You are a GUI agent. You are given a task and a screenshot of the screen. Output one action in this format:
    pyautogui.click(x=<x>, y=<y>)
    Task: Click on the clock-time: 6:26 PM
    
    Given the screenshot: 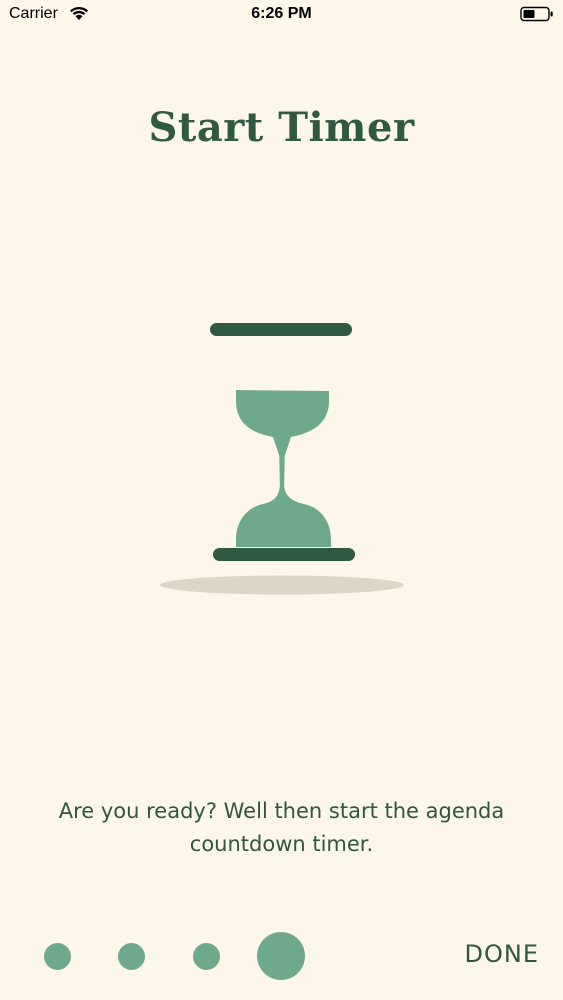 What is the action you would take?
    pyautogui.click(x=281, y=13)
    